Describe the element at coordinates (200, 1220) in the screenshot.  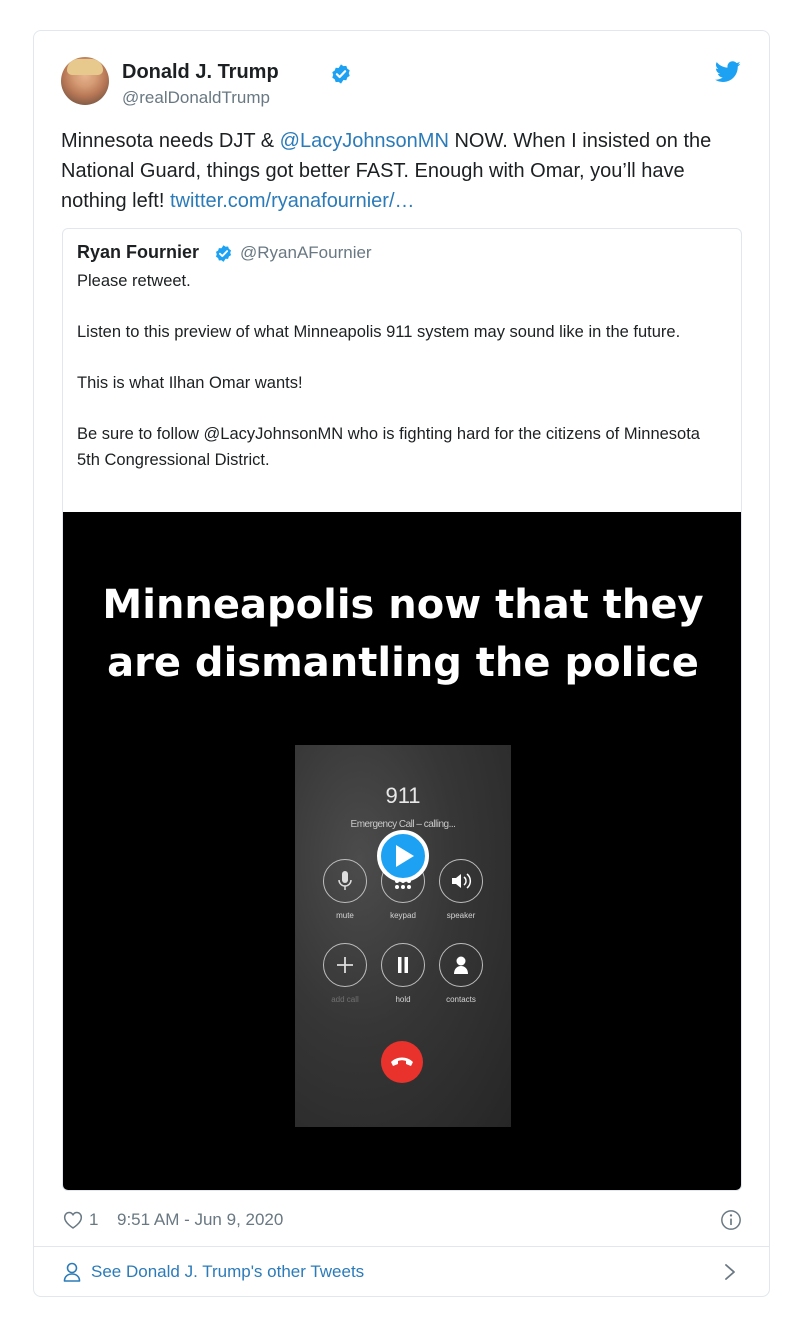
I see `tweet-timestamp: 9:51 AM - Jun 9, 2020` at that location.